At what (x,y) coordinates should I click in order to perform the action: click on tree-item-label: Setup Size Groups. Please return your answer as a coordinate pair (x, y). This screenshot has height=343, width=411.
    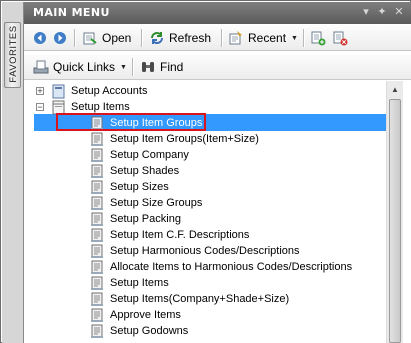
    Looking at the image, I should click on (156, 203).